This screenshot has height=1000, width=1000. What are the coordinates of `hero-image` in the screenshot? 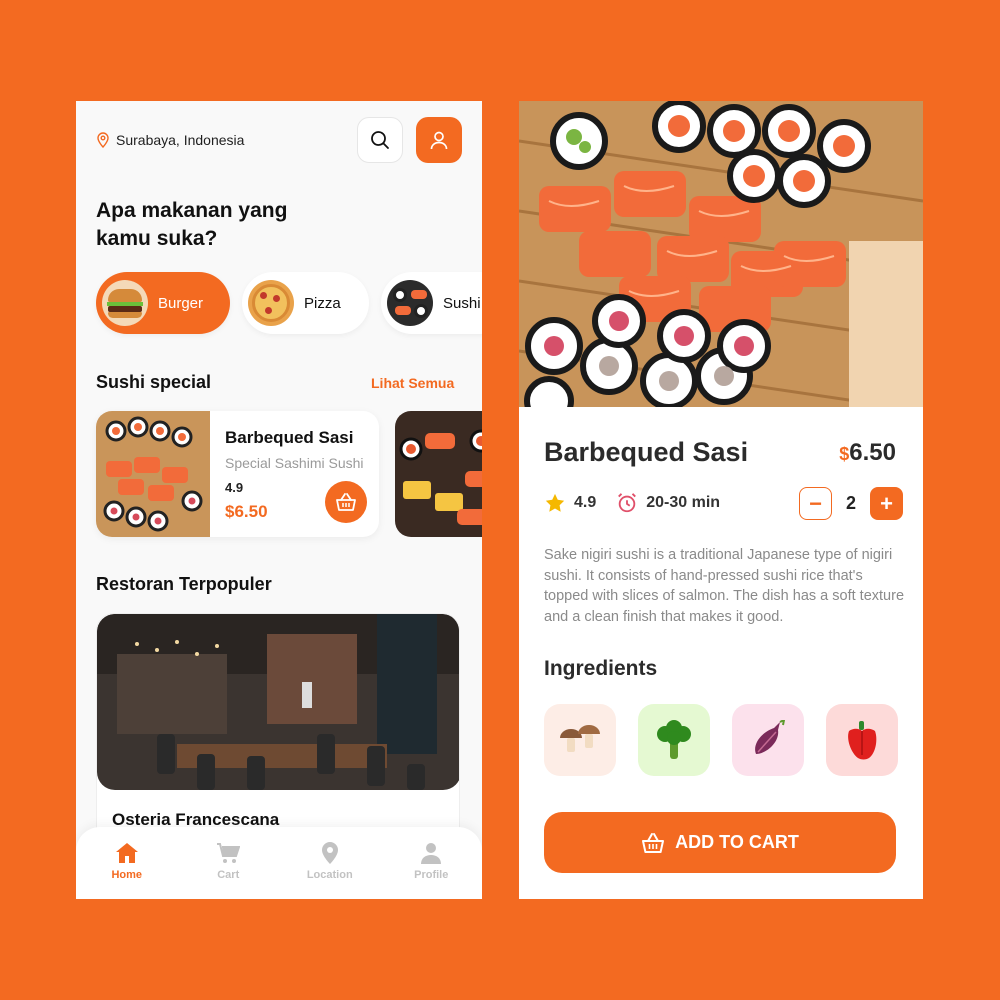 It's located at (721, 254).